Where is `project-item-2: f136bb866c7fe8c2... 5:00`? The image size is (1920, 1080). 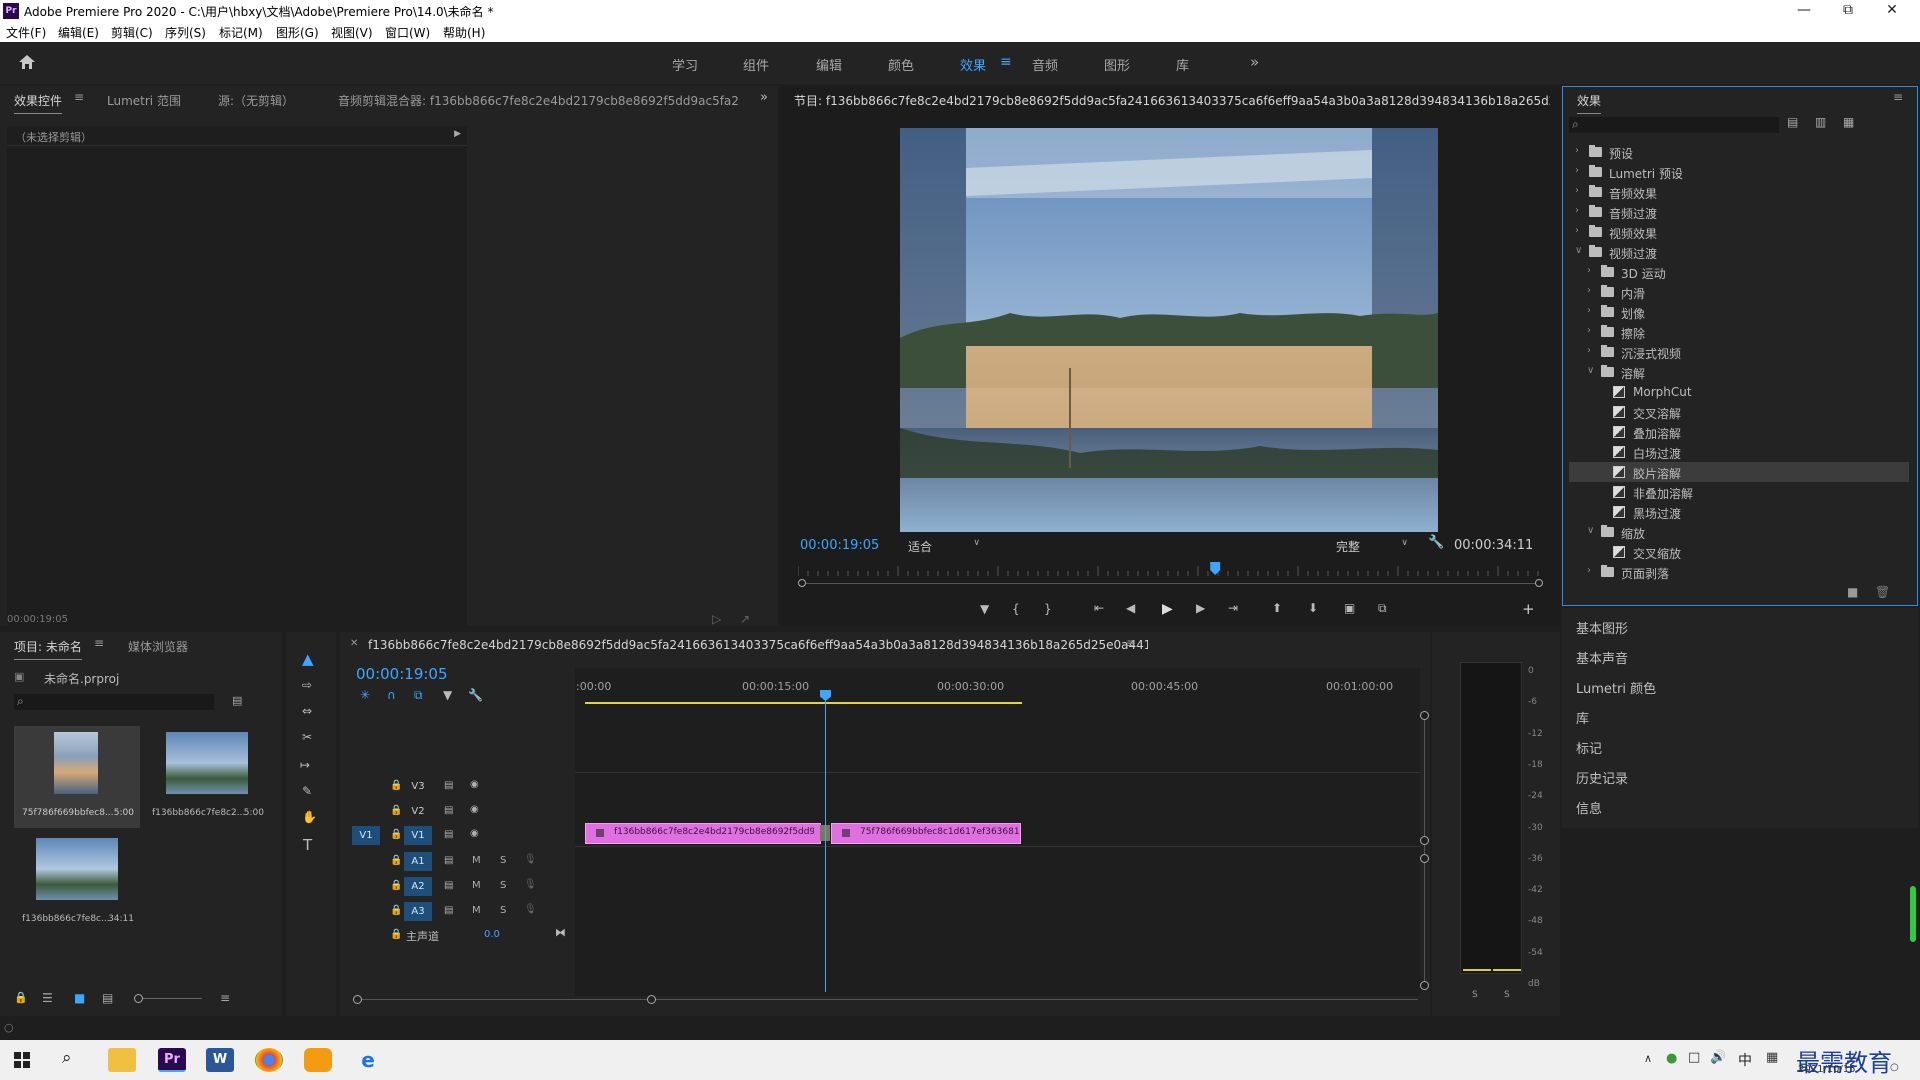 project-item-2: f136bb866c7fe8c2... 5:00 is located at coordinates (207, 777).